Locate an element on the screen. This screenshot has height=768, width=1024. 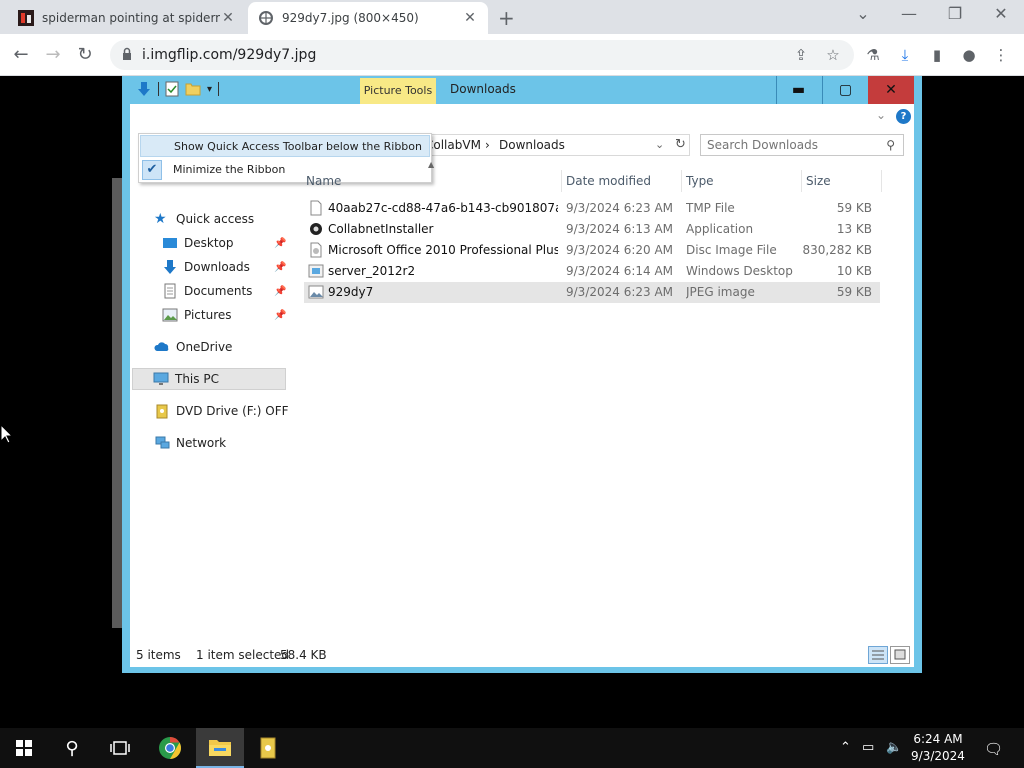
column-header-size: Size is located at coordinates (842, 181).